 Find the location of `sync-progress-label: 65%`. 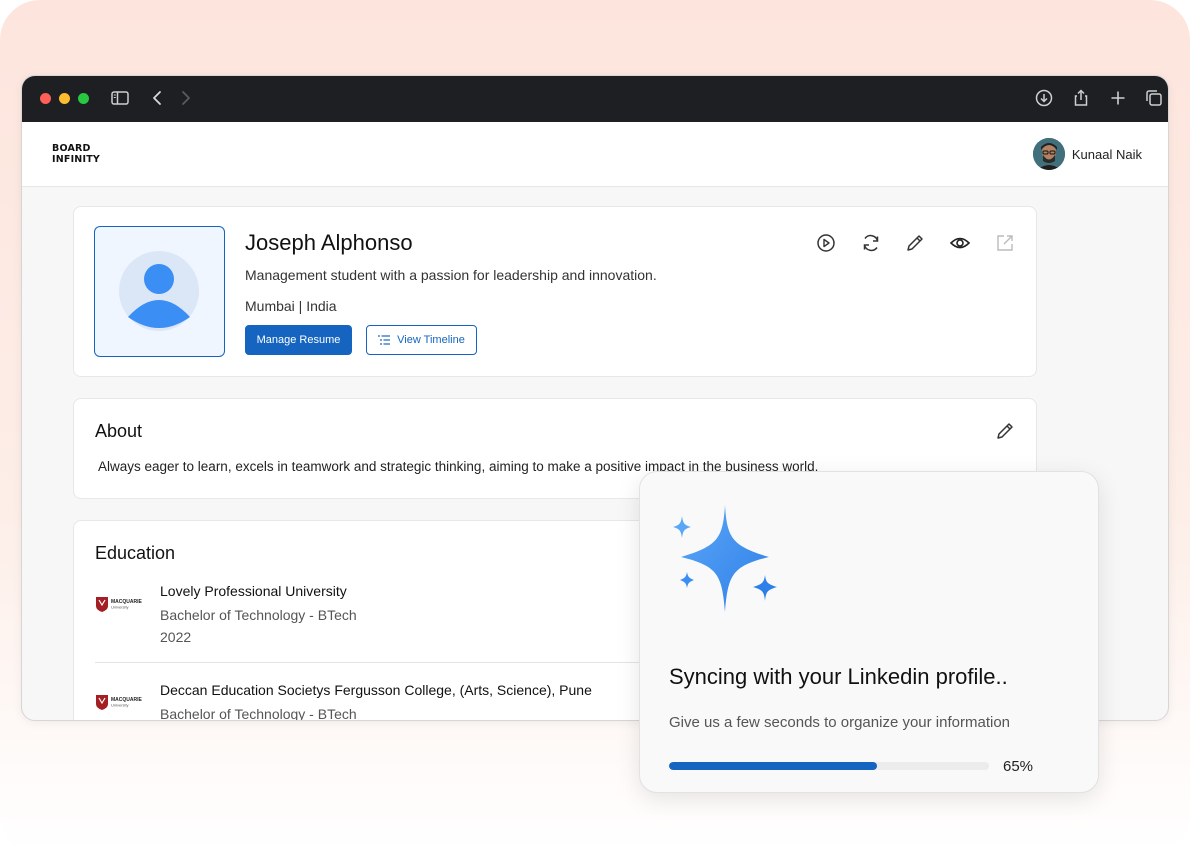

sync-progress-label: 65% is located at coordinates (1018, 766).